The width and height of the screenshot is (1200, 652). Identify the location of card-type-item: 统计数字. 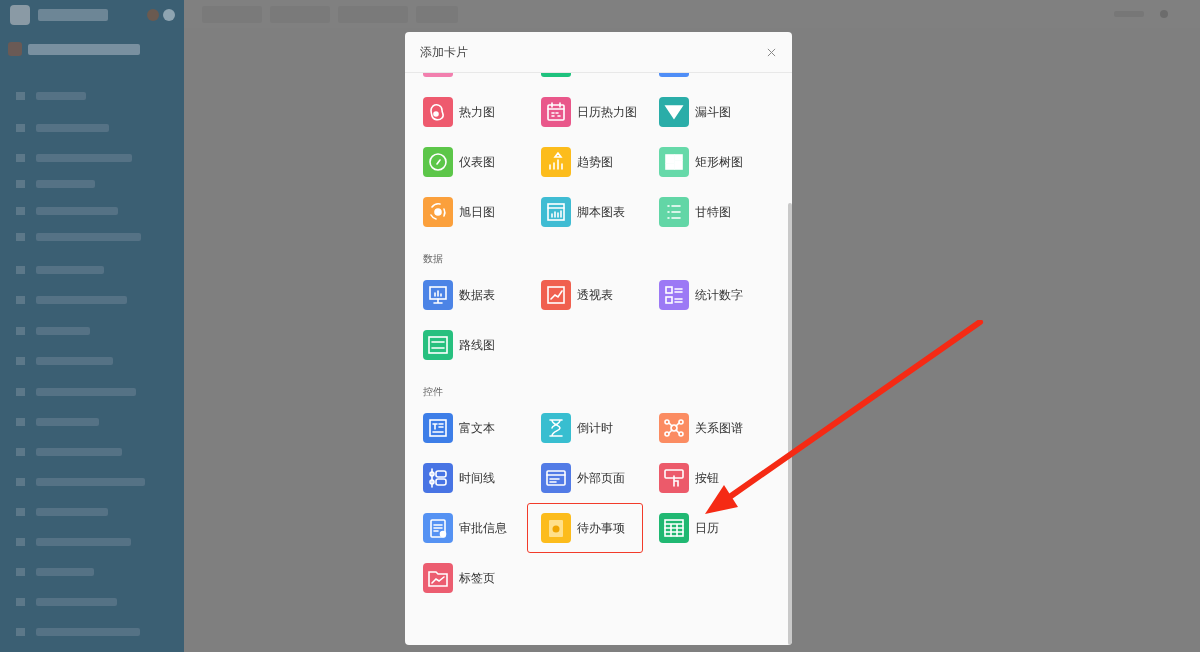
(703, 295).